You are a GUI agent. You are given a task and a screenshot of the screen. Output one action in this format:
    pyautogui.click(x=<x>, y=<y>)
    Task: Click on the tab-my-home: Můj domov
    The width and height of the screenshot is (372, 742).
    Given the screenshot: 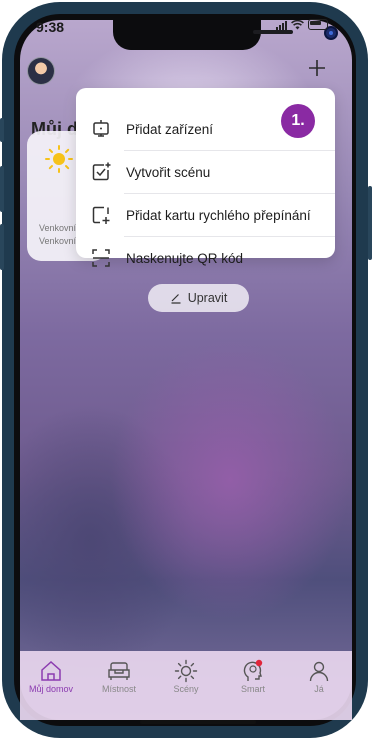 What is the action you would take?
    pyautogui.click(x=51, y=676)
    